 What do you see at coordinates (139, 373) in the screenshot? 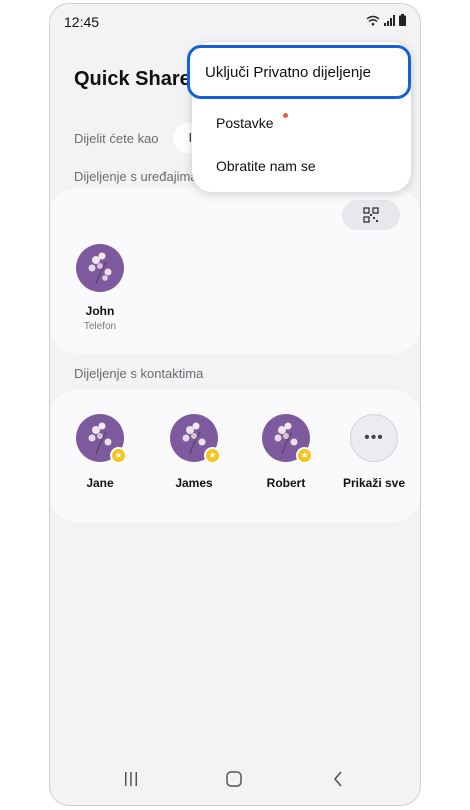
I see `contacts-section-label: Dijeljenje s kontaktima` at bounding box center [139, 373].